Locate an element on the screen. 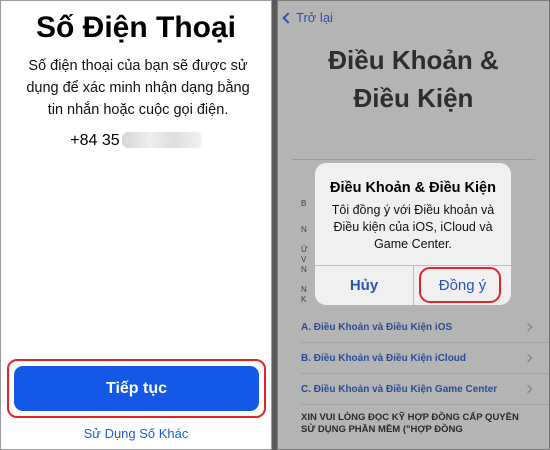  phone-number-prefix: +84 35 is located at coordinates (95, 140).